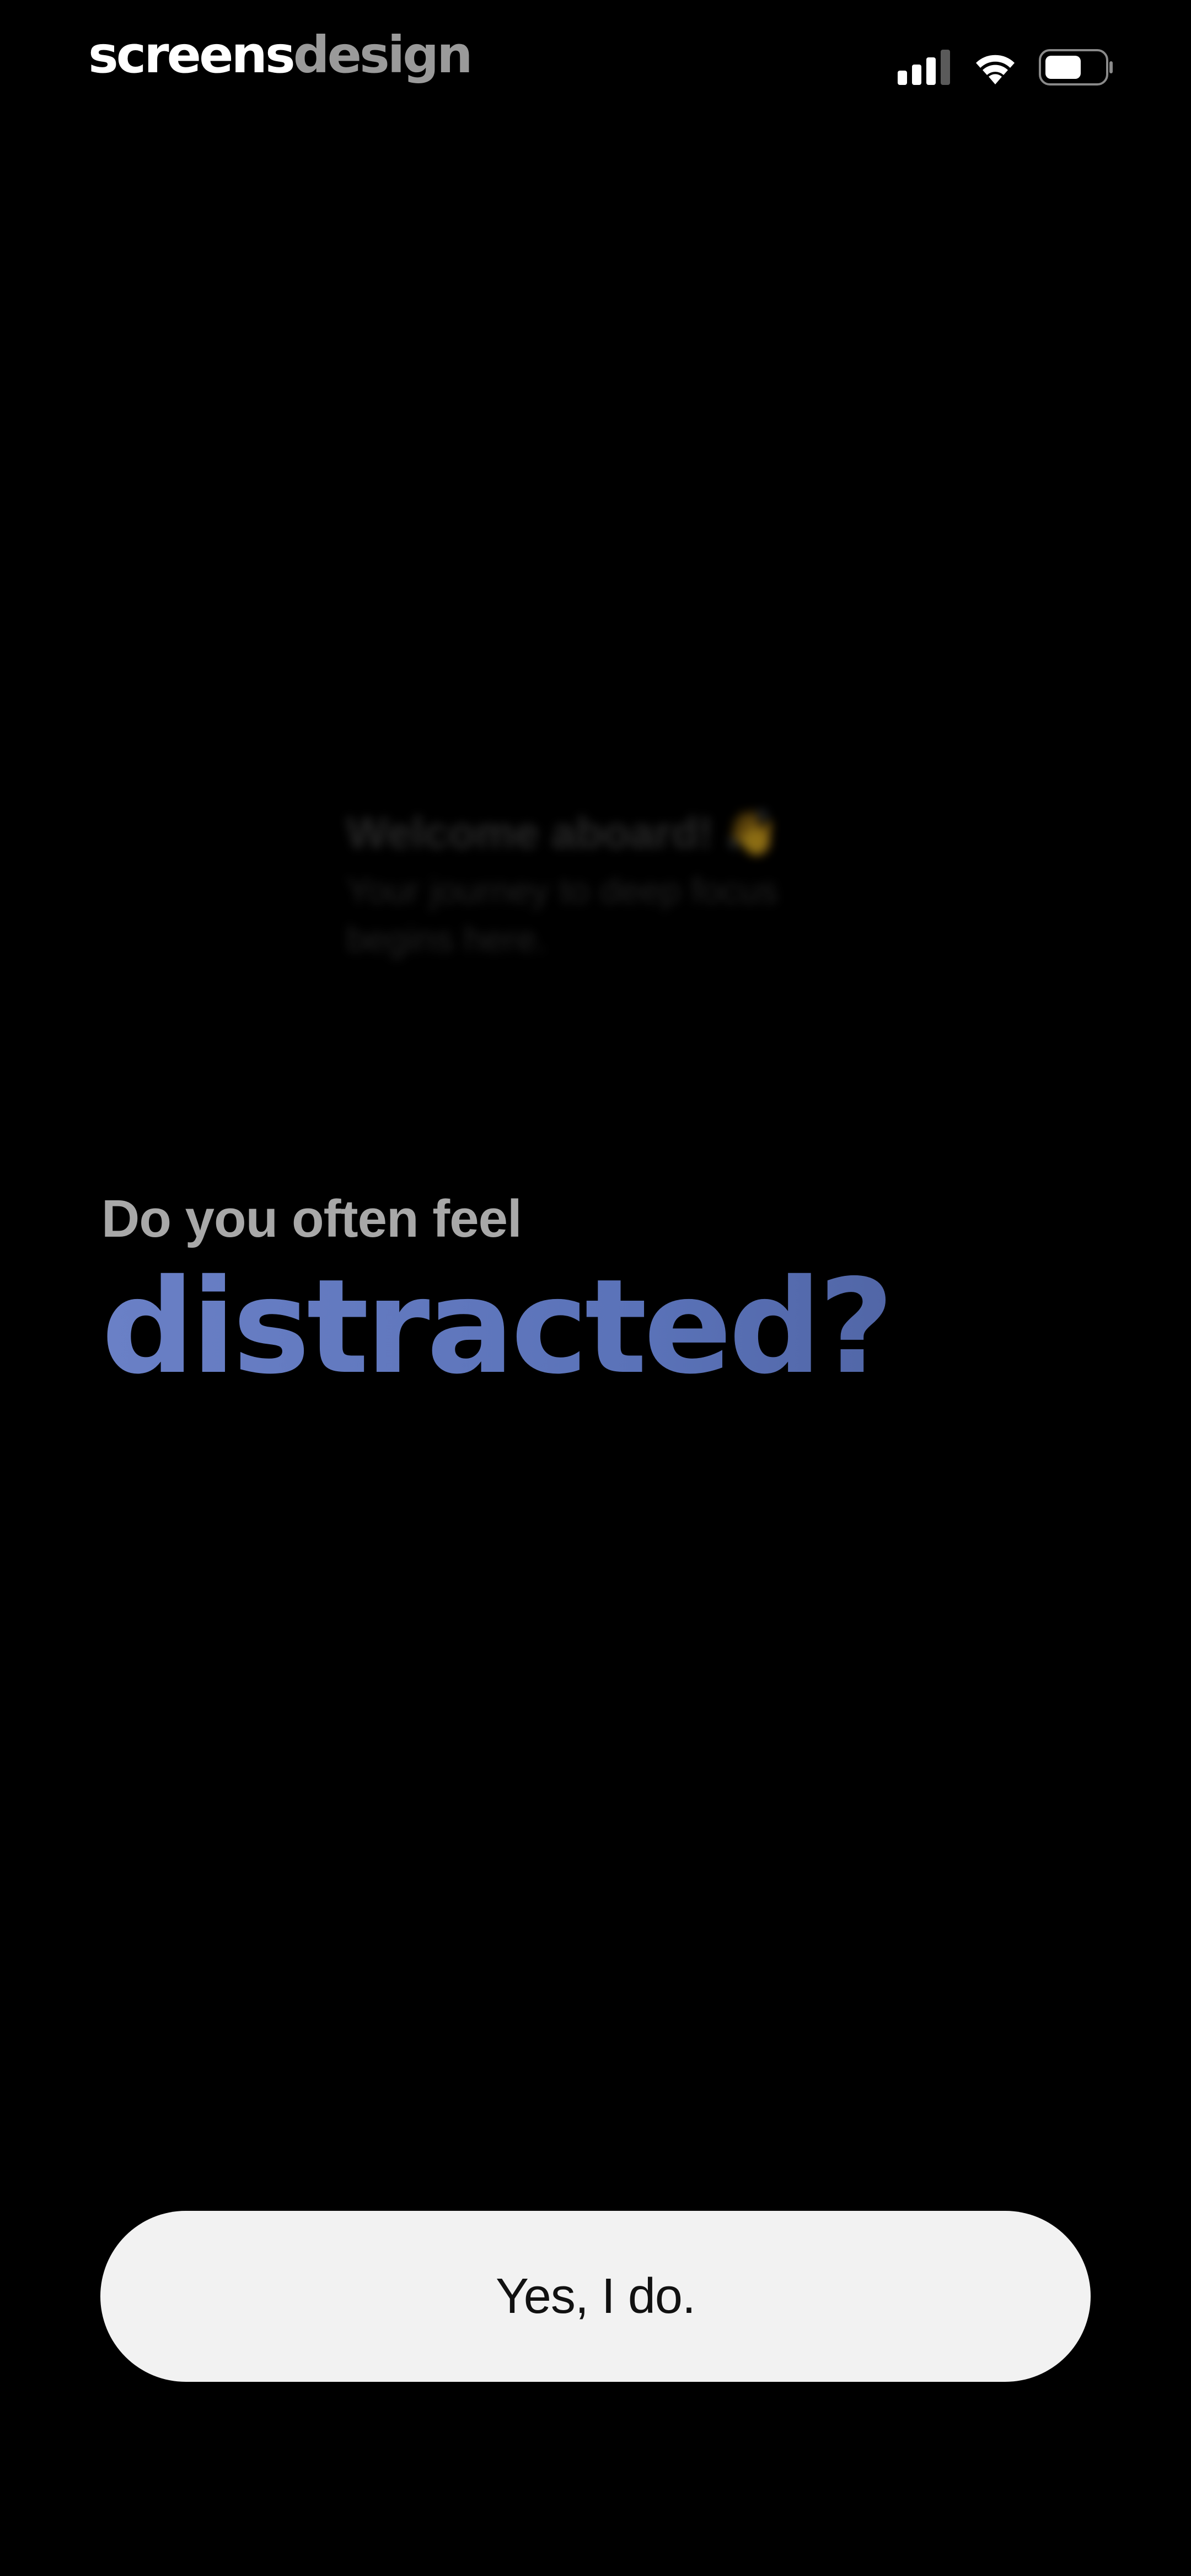 The image size is (1191, 2576). Describe the element at coordinates (752, 832) in the screenshot. I see `waving-hand-icon: 👋` at that location.